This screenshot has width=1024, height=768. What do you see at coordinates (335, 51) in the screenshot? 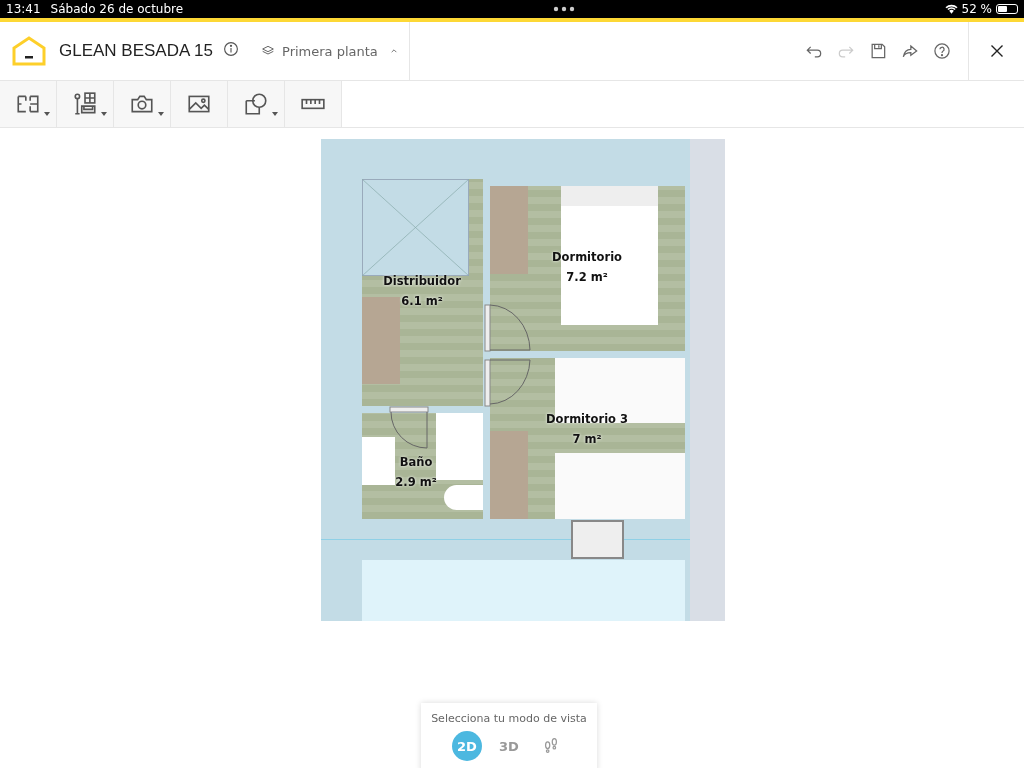
I see `floor-selector: Primera planta` at bounding box center [335, 51].